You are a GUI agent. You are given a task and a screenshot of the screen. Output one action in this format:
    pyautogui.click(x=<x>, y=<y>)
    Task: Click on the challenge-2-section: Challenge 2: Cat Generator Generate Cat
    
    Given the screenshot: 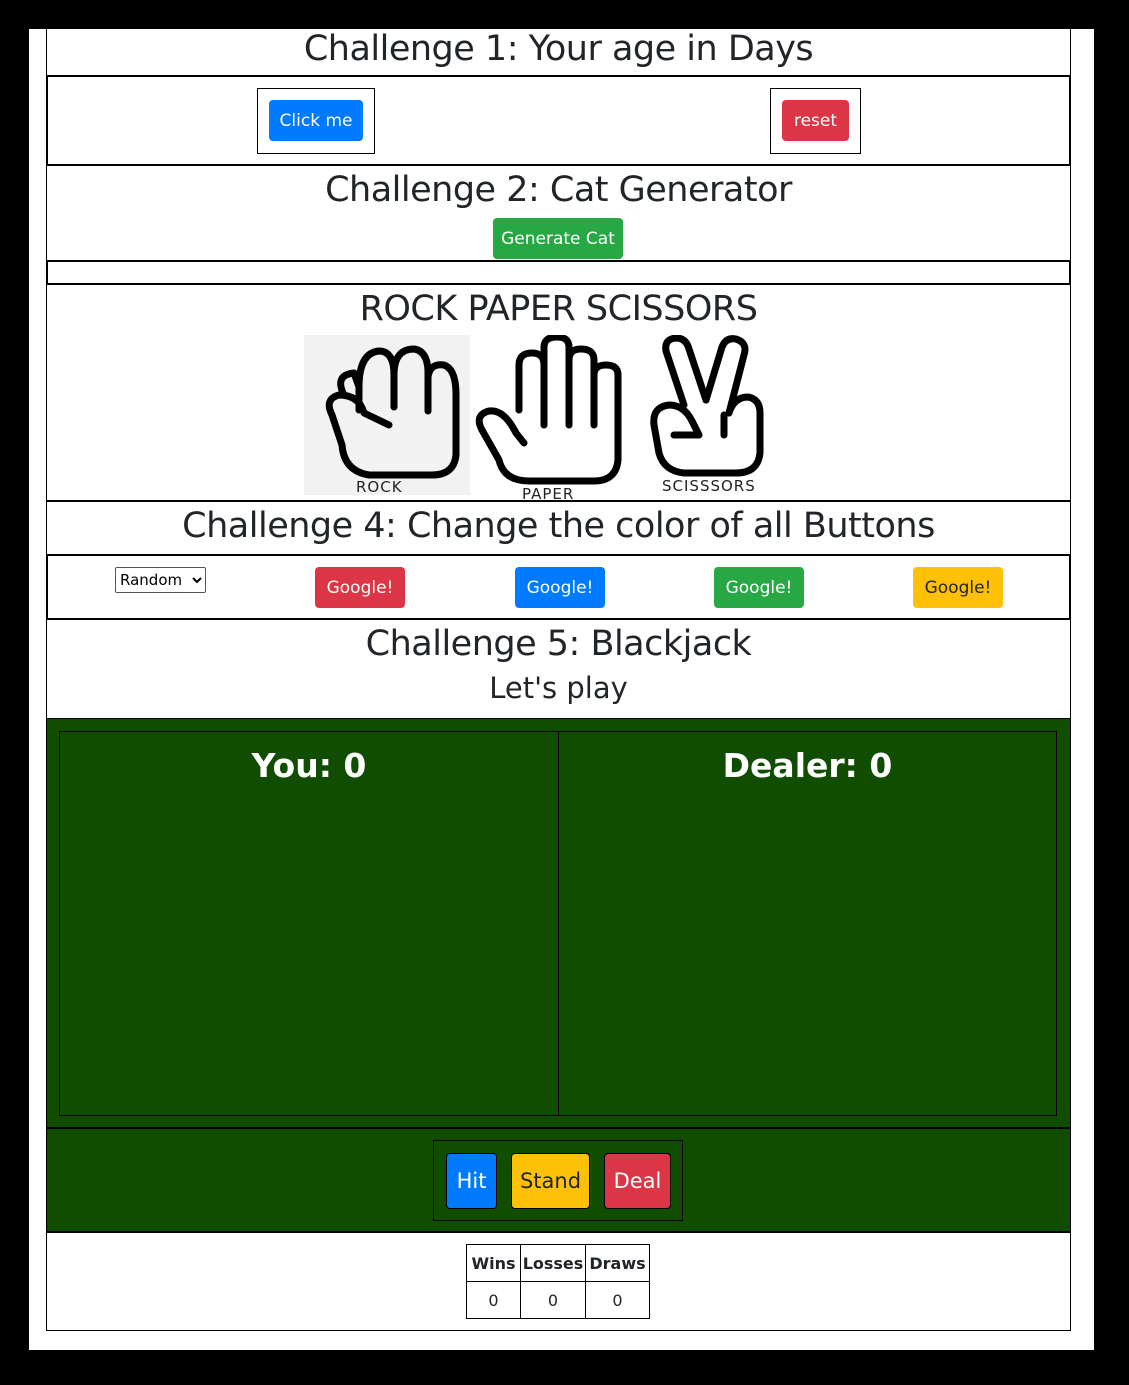 What is the action you would take?
    pyautogui.click(x=558, y=213)
    